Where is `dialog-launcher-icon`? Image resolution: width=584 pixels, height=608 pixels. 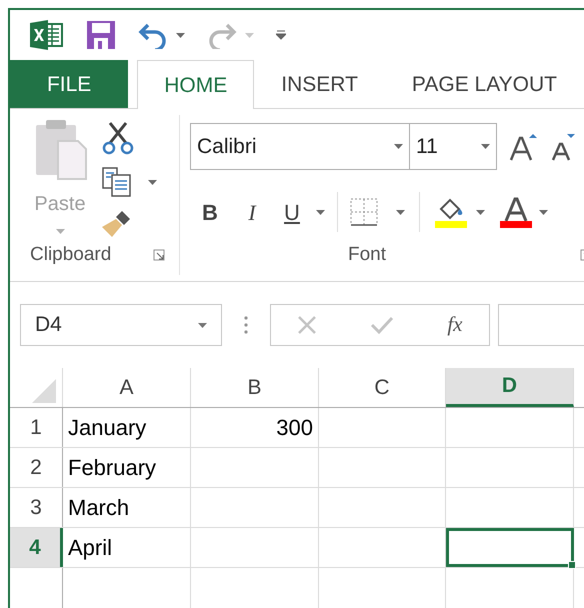
dialog-launcher-icon is located at coordinates (159, 254).